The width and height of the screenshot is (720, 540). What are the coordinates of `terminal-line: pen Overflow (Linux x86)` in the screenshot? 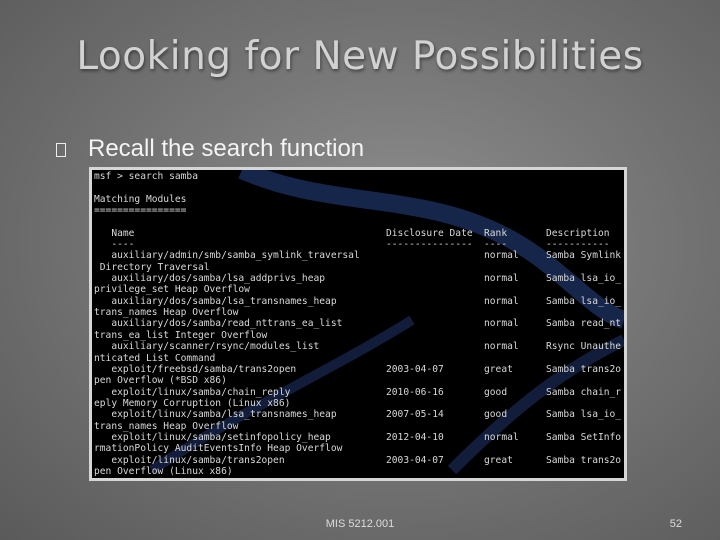 It's located at (359, 471).